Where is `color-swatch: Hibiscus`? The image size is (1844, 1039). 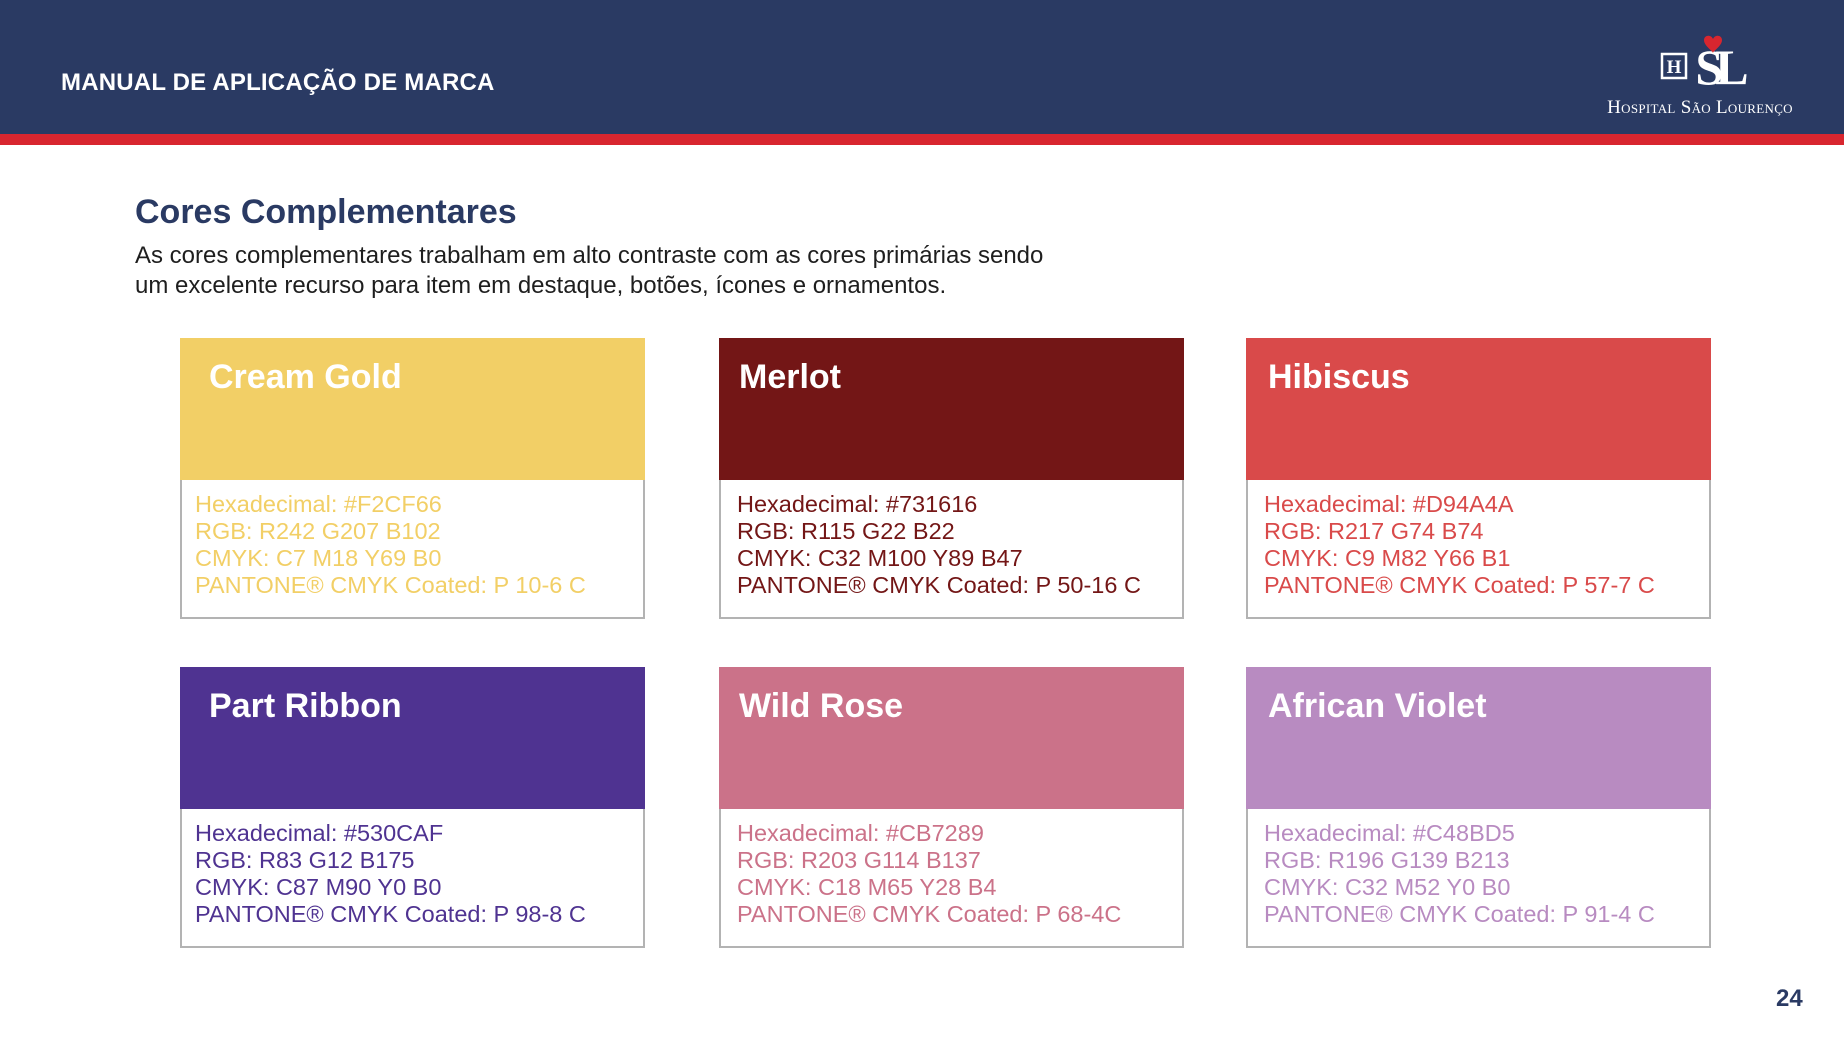 color-swatch: Hibiscus is located at coordinates (1478, 409).